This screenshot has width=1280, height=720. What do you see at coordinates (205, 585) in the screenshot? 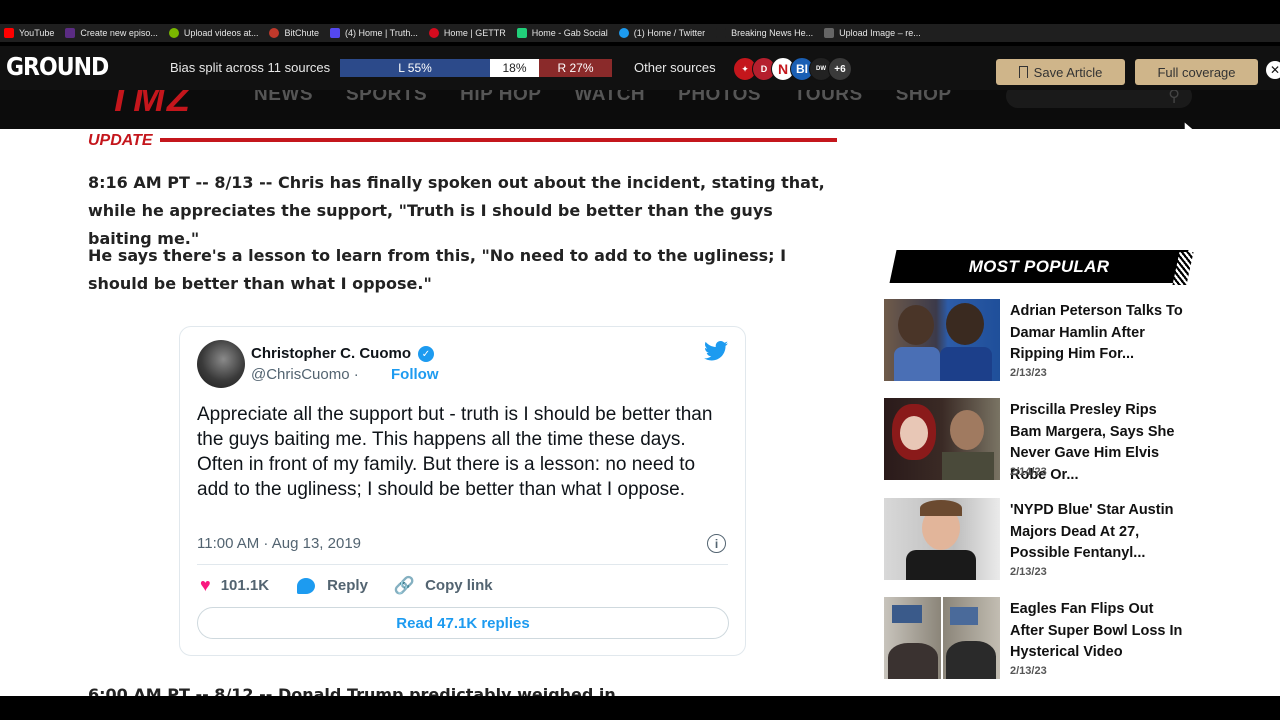
I see `heart-icon: ♥` at bounding box center [205, 585].